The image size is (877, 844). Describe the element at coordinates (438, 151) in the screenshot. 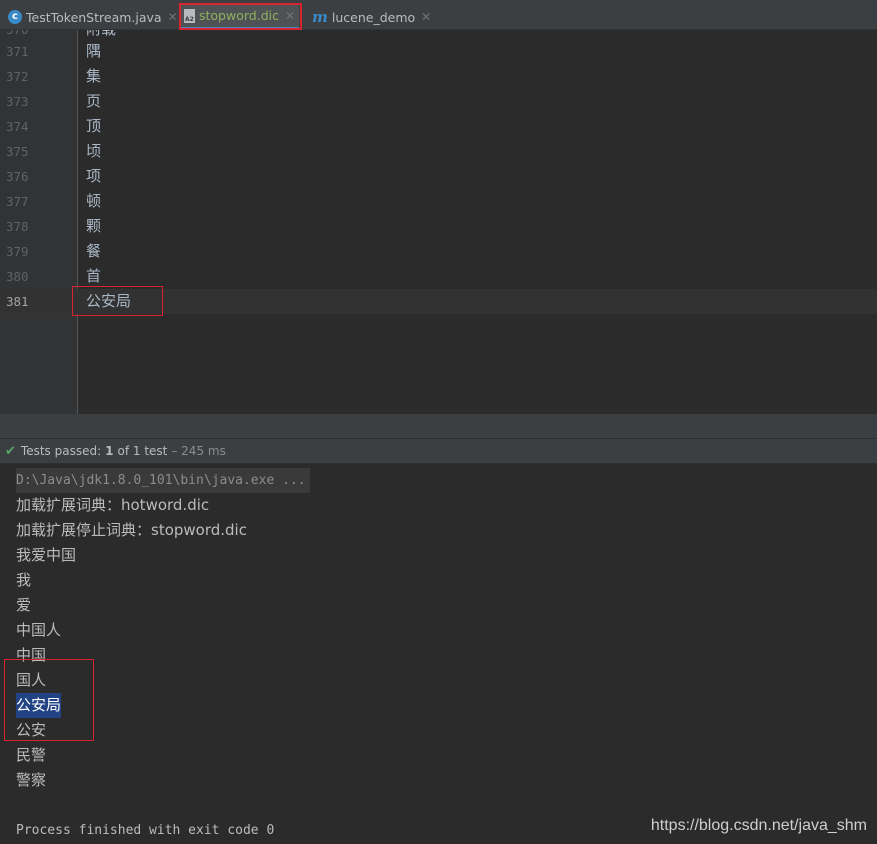

I see `editor-line: 375 顷` at that location.